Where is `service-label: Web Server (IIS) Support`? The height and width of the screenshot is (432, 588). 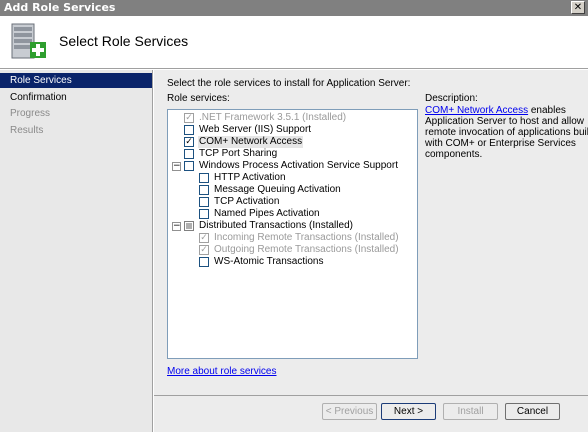 service-label: Web Server (IIS) Support is located at coordinates (255, 129).